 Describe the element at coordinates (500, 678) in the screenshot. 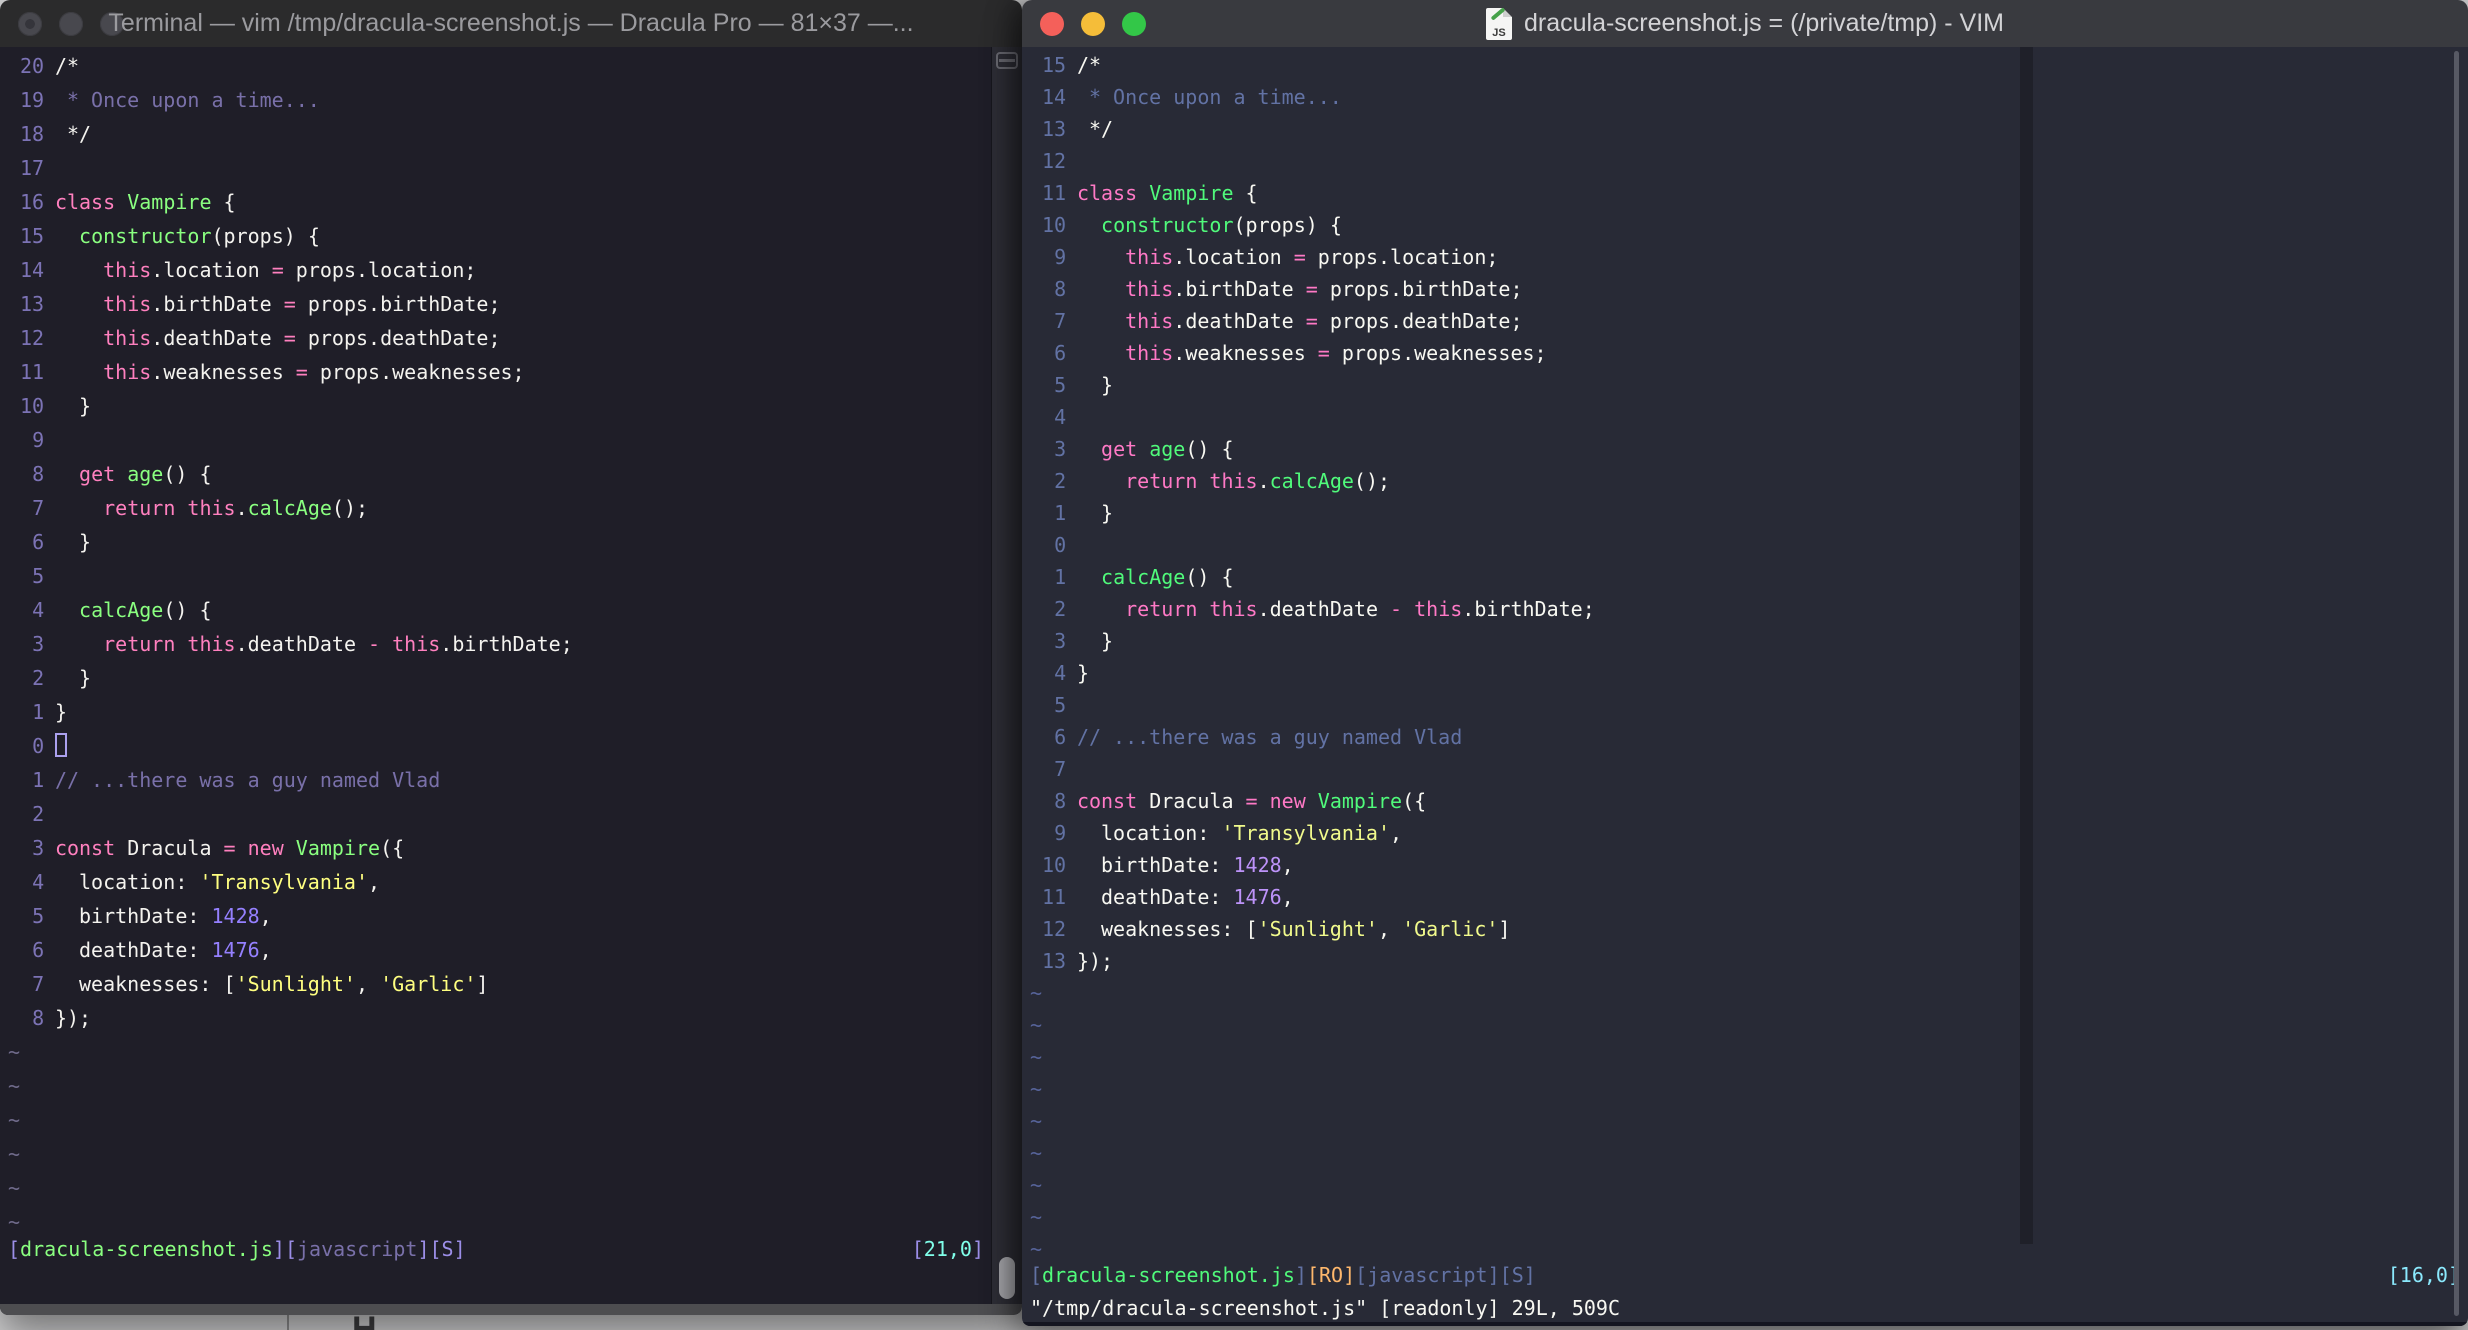

I see `code-line: 2 }` at that location.